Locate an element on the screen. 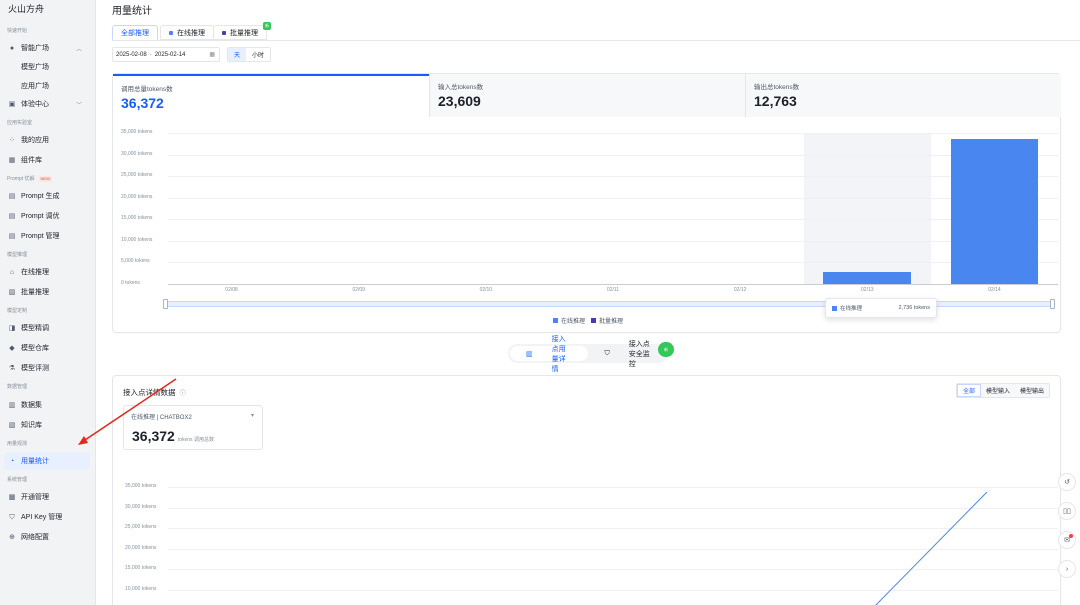 This screenshot has width=1080, height=605. stat-label: 调用总量tokens数 is located at coordinates (147, 89).